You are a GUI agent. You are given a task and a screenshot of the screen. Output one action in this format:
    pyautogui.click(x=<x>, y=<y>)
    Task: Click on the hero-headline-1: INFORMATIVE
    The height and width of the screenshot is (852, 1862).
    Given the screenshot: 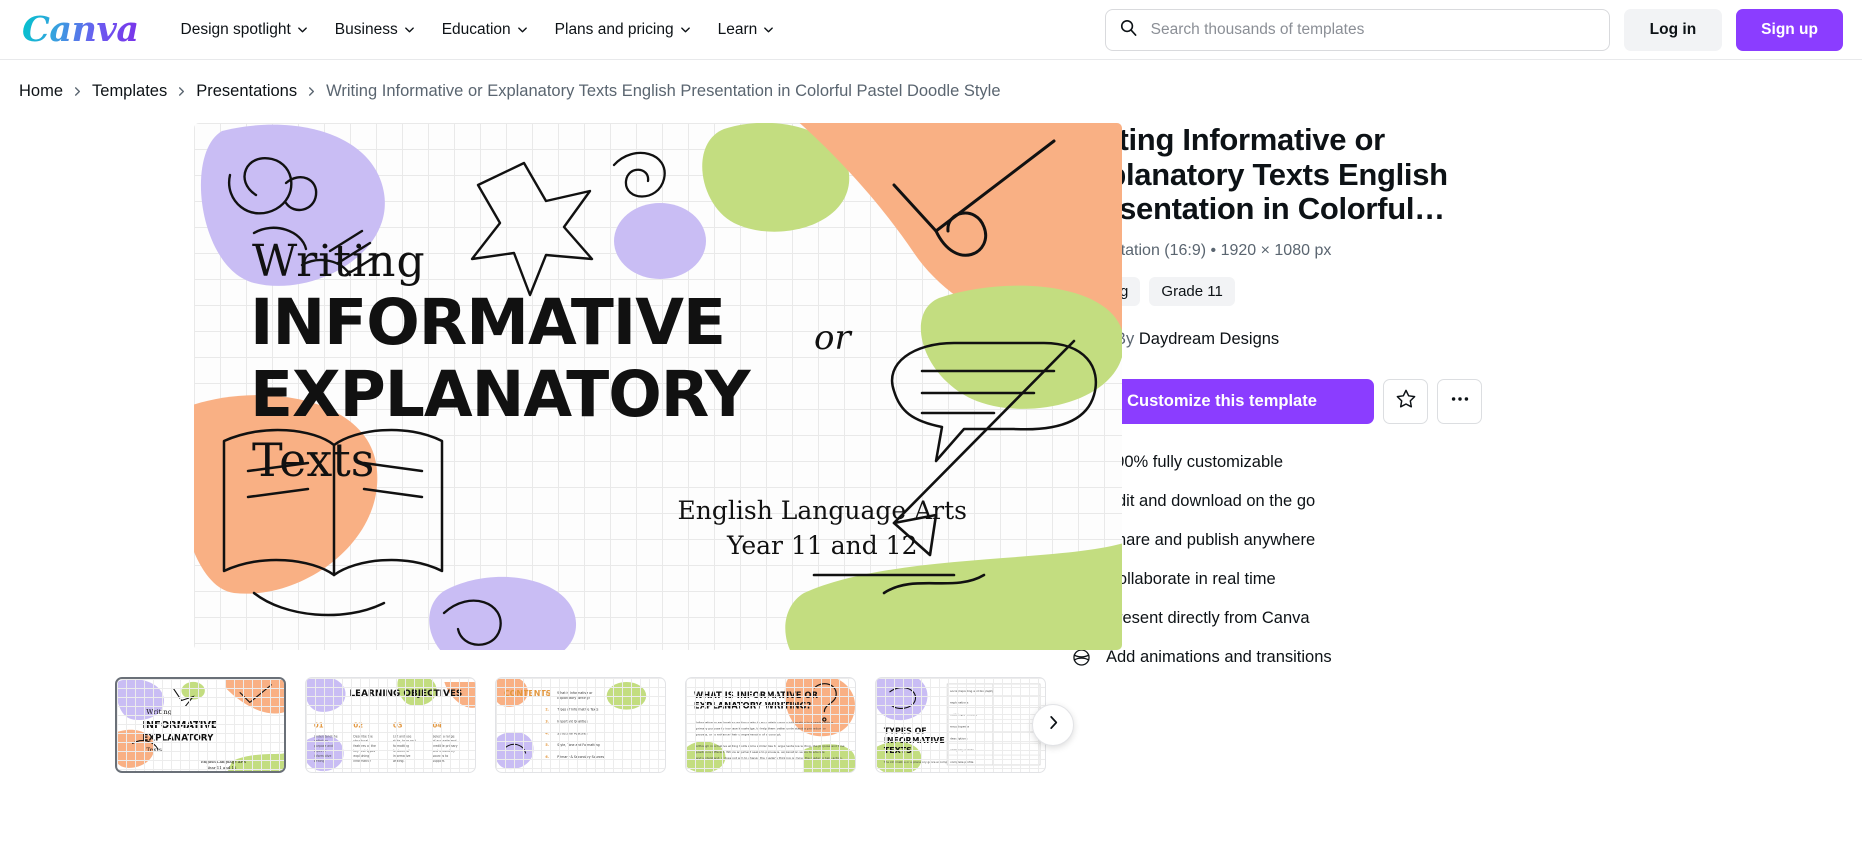 What is the action you would take?
    pyautogui.click(x=488, y=322)
    